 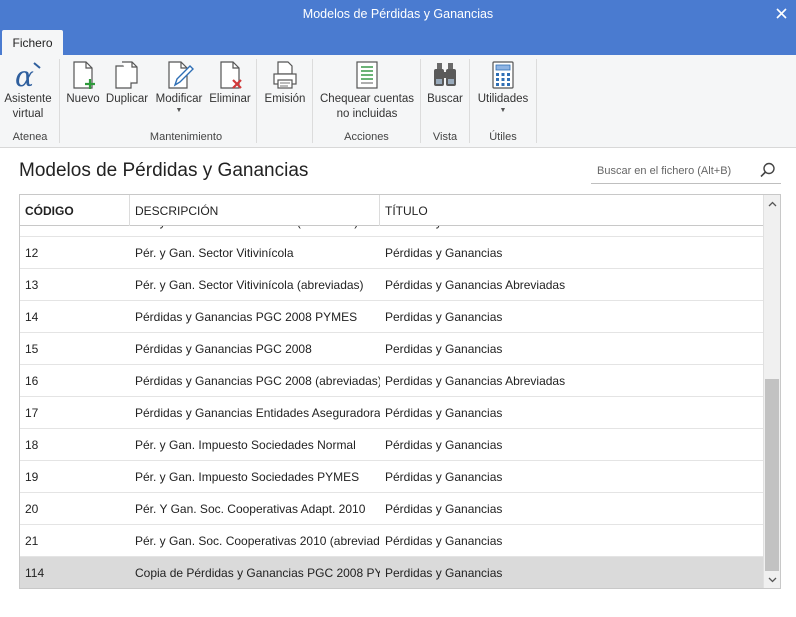 I want to click on scroll-down-button, so click(x=772, y=579).